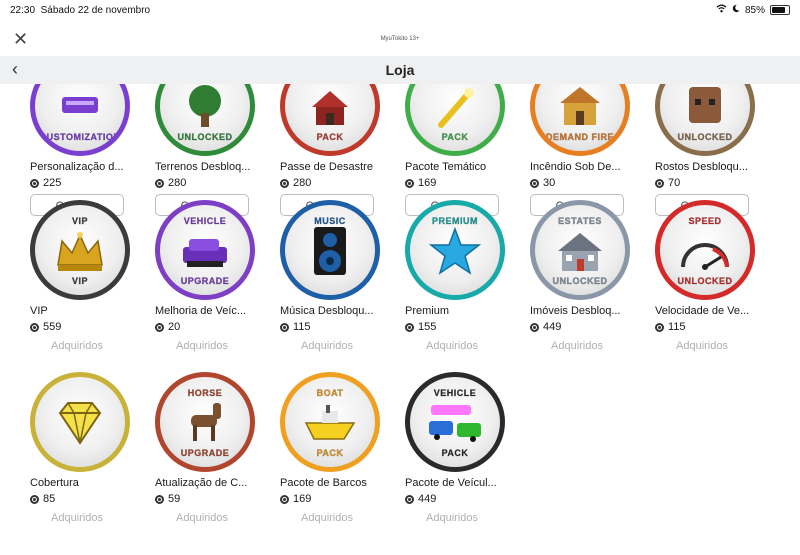 The height and width of the screenshot is (555, 800). I want to click on item-price: 280, so click(295, 183).